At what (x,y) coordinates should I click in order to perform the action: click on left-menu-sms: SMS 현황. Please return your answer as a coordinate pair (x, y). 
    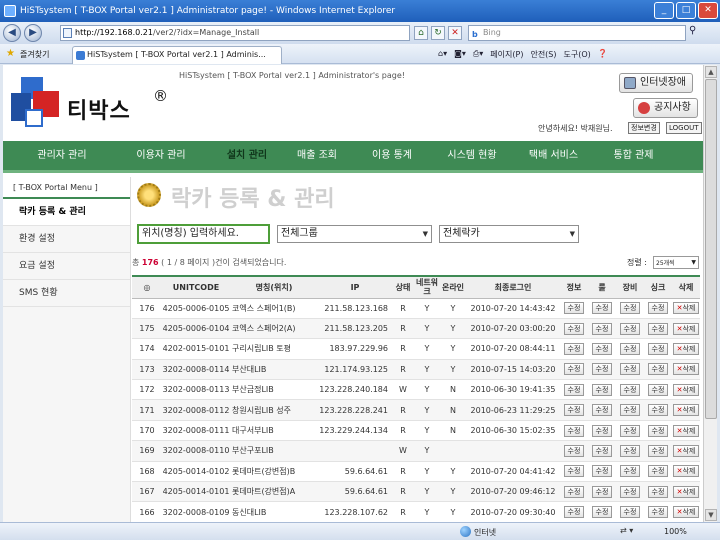
    Looking at the image, I should click on (66, 293).